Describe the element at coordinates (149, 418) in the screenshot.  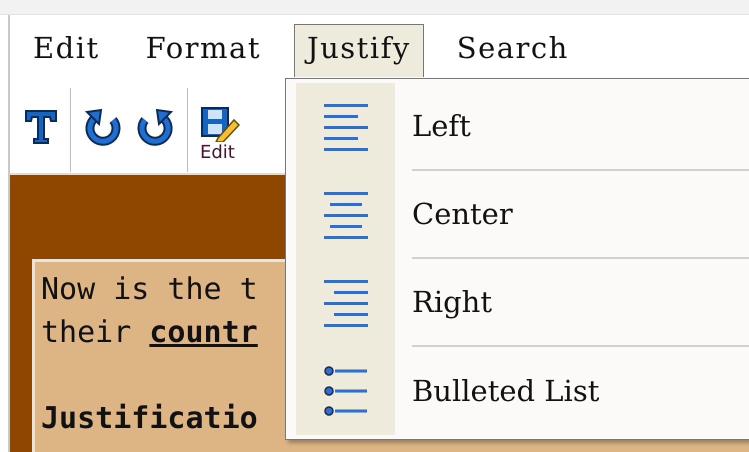
I see `text-line: Justificatio` at that location.